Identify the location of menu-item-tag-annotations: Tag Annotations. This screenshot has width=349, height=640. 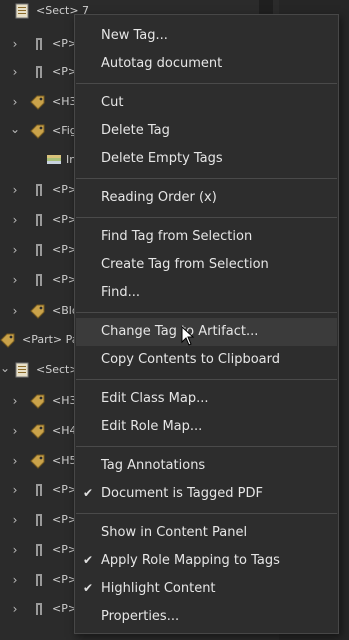
(206, 466).